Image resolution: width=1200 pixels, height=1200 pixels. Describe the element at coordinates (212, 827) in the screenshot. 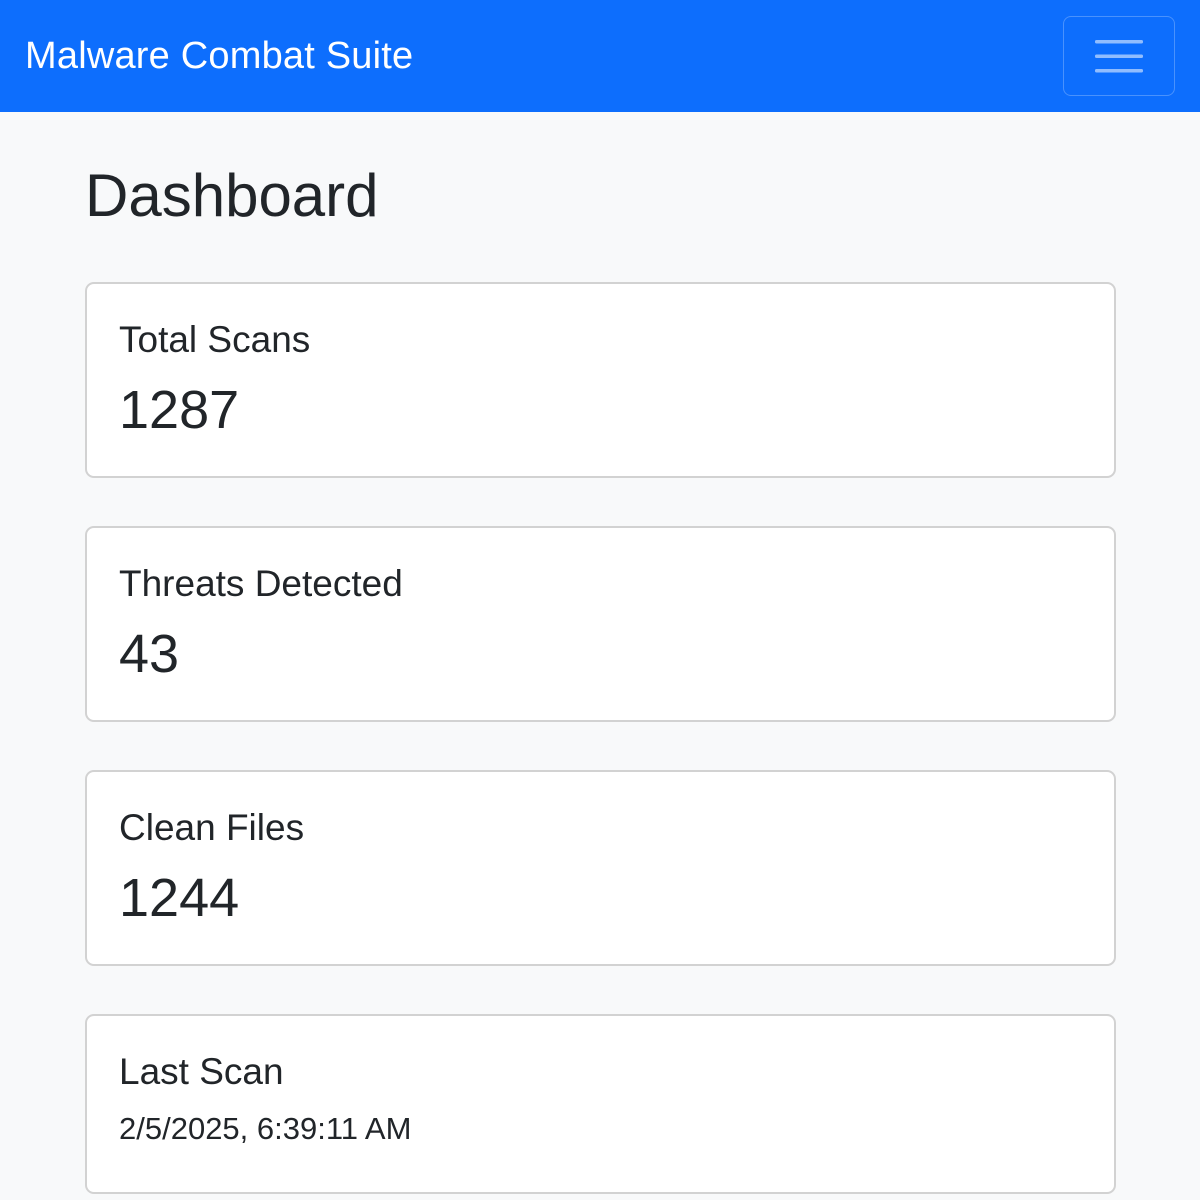

I see `card-label: Clean Files` at that location.